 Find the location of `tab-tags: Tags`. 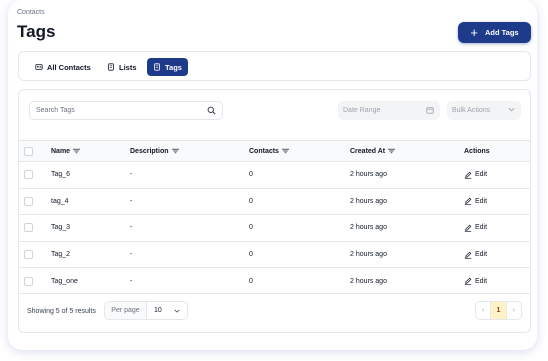

tab-tags: Tags is located at coordinates (167, 67).